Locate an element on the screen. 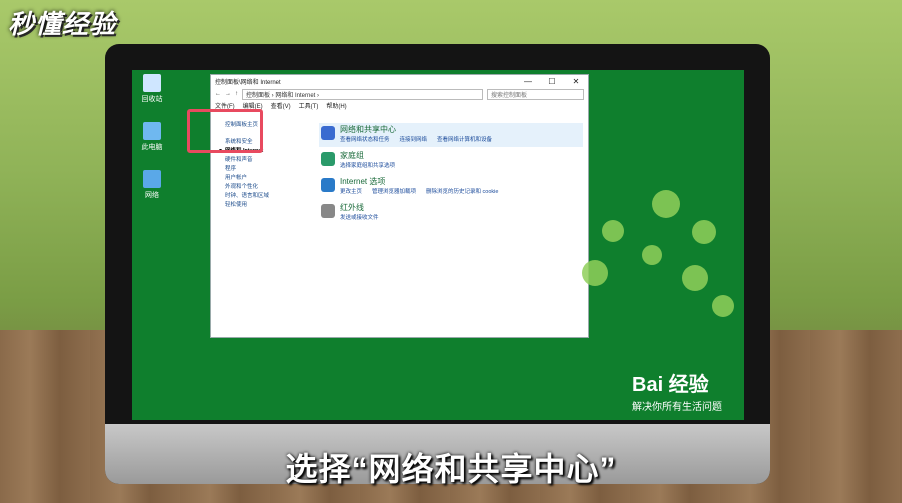 The height and width of the screenshot is (503, 902). search-input: 搜索控制面板 is located at coordinates (535, 94).